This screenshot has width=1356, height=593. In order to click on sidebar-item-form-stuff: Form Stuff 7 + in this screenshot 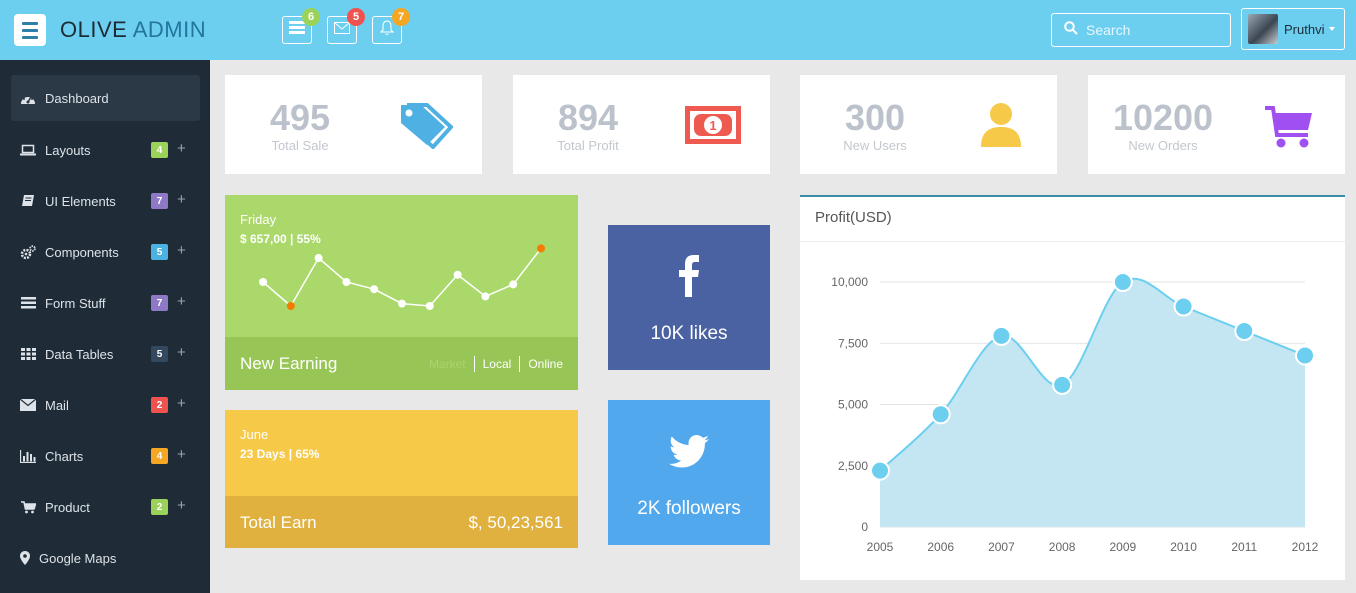, I will do `click(105, 303)`.